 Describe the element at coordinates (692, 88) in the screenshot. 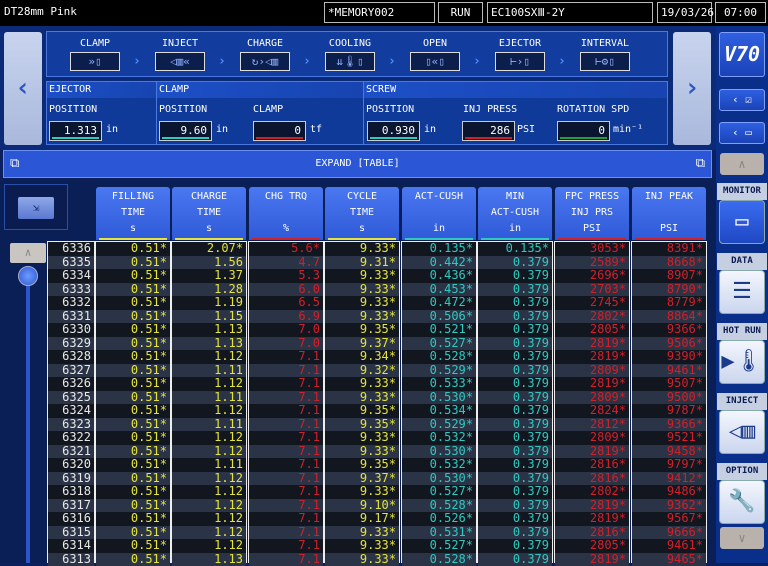

I see `next-page-button: ›` at that location.